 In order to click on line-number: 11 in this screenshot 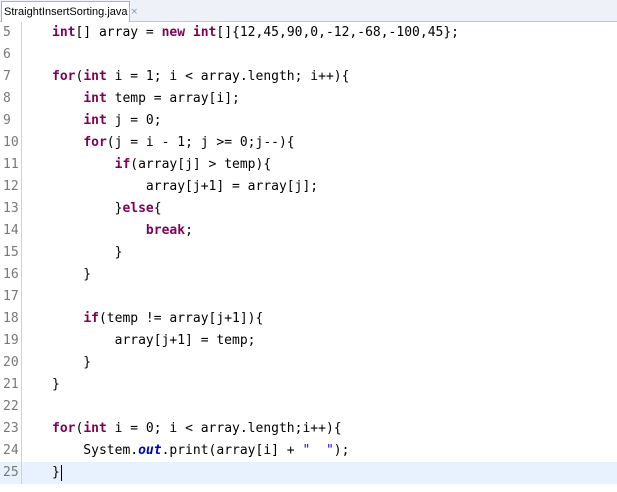, I will do `click(11, 165)`.